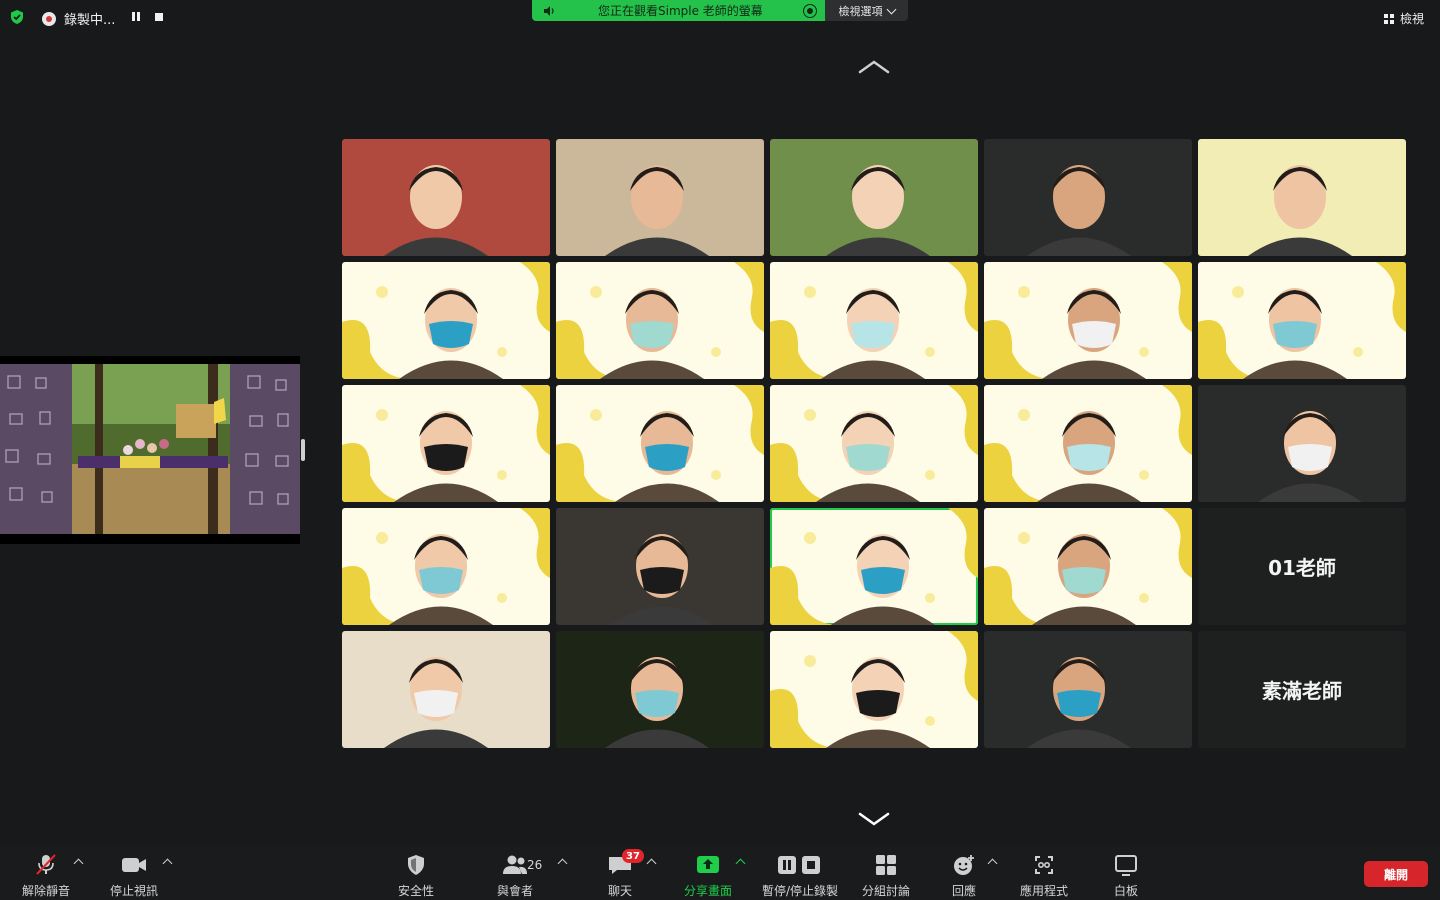 This screenshot has height=900, width=1440. What do you see at coordinates (136, 17) in the screenshot?
I see `pause-recording-icon` at bounding box center [136, 17].